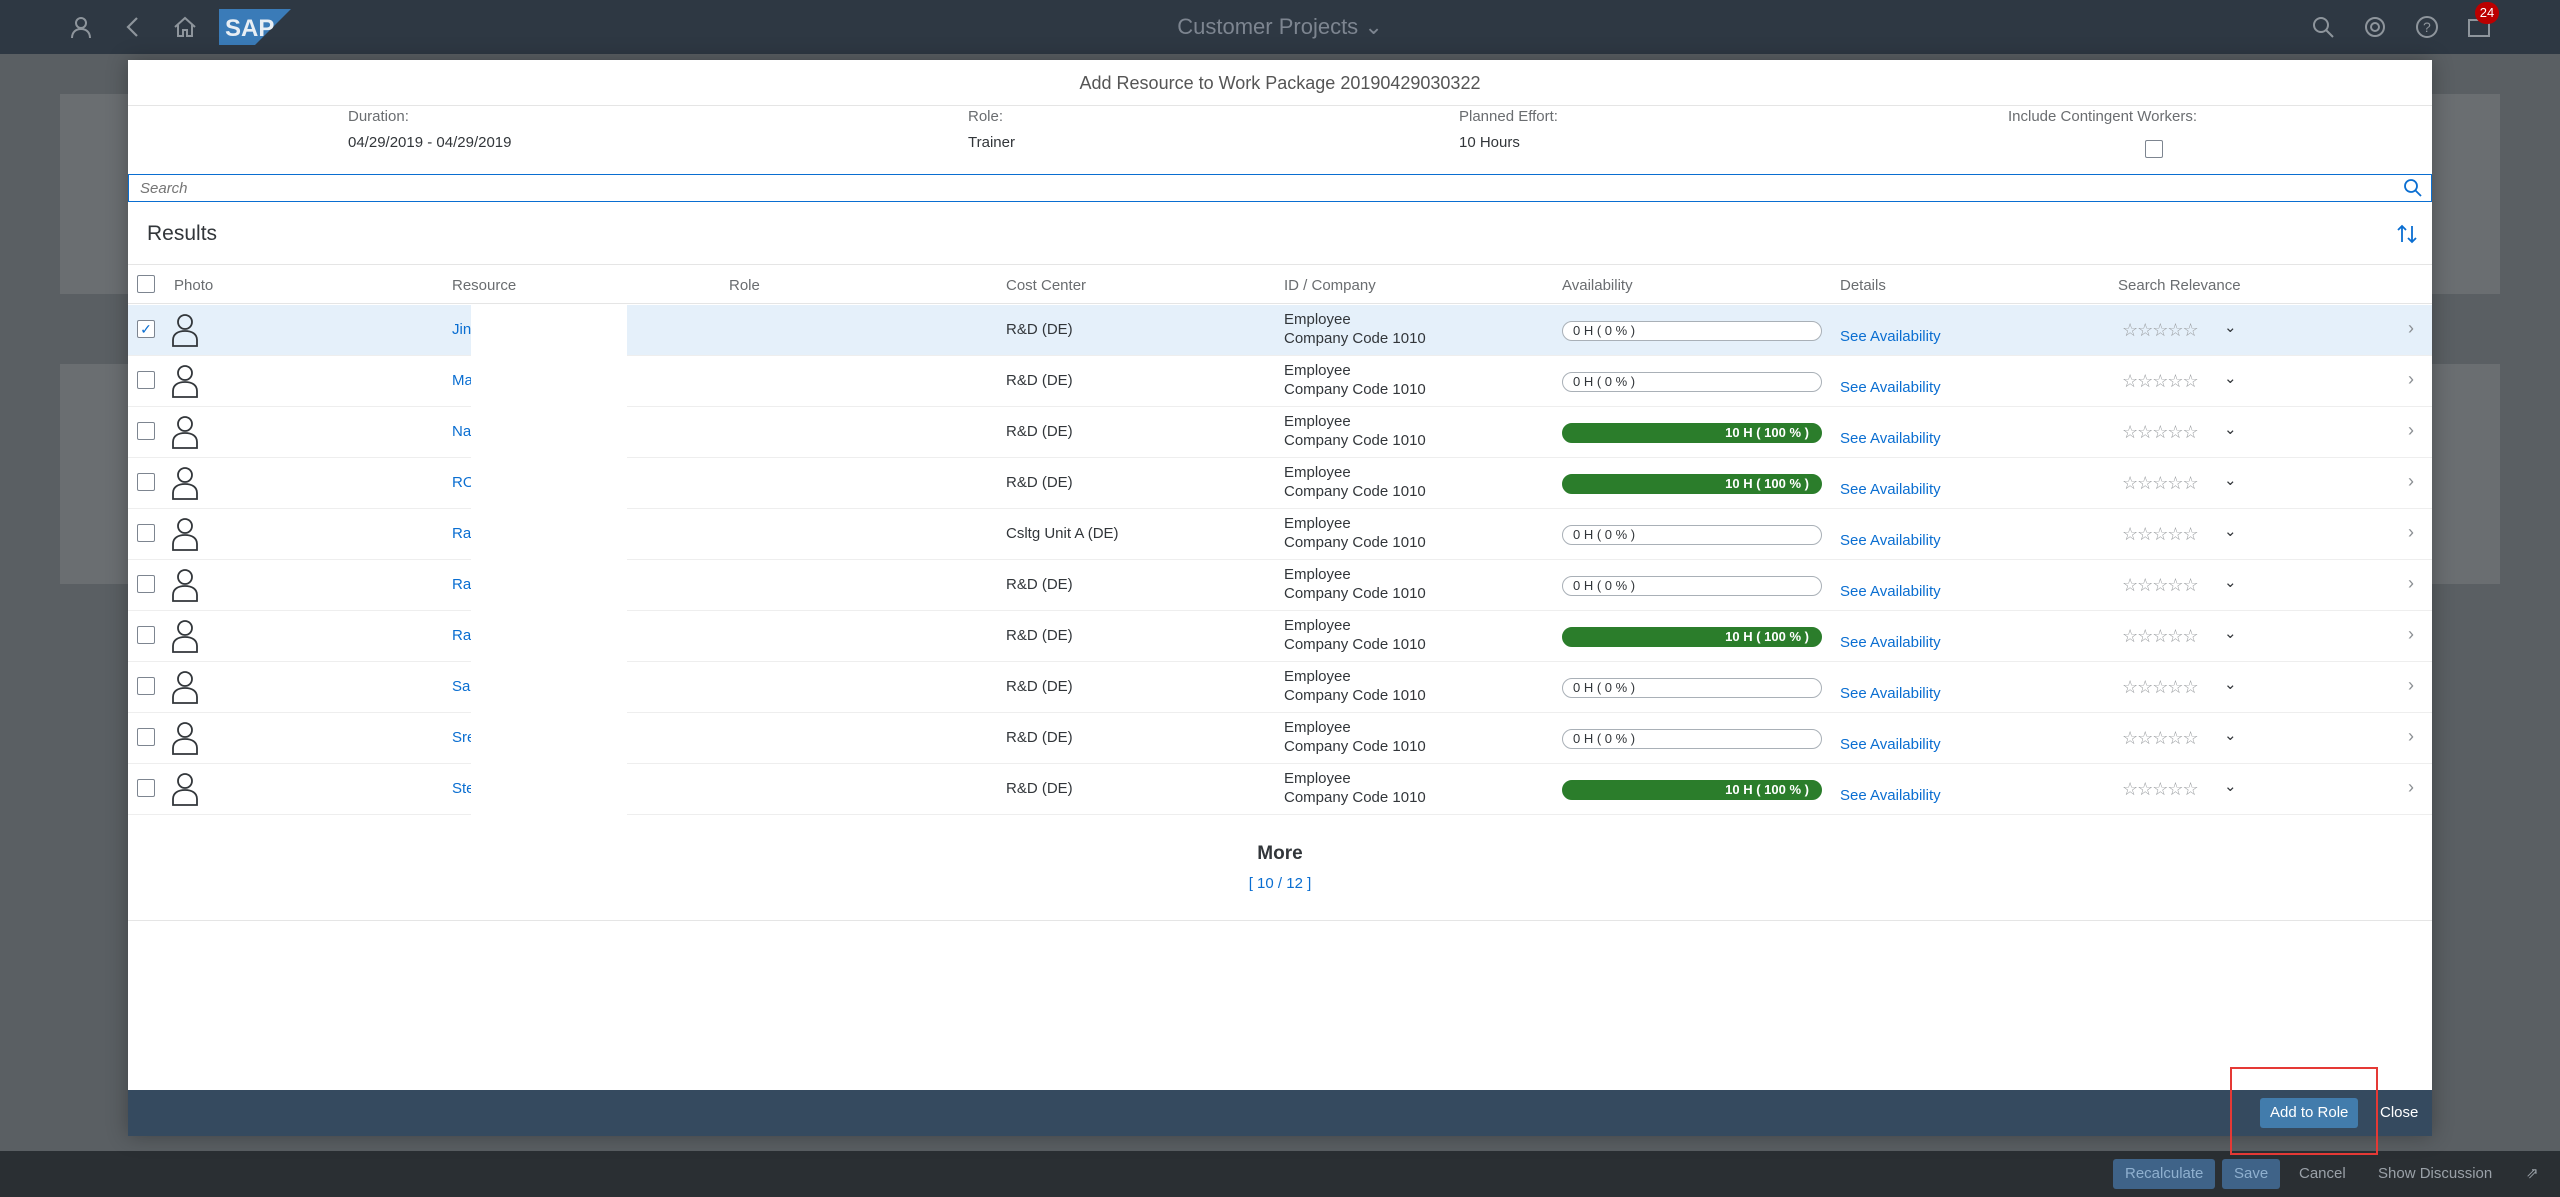 The height and width of the screenshot is (1197, 2560). Describe the element at coordinates (461, 329) in the screenshot. I see `resource-name-link: Jin` at that location.